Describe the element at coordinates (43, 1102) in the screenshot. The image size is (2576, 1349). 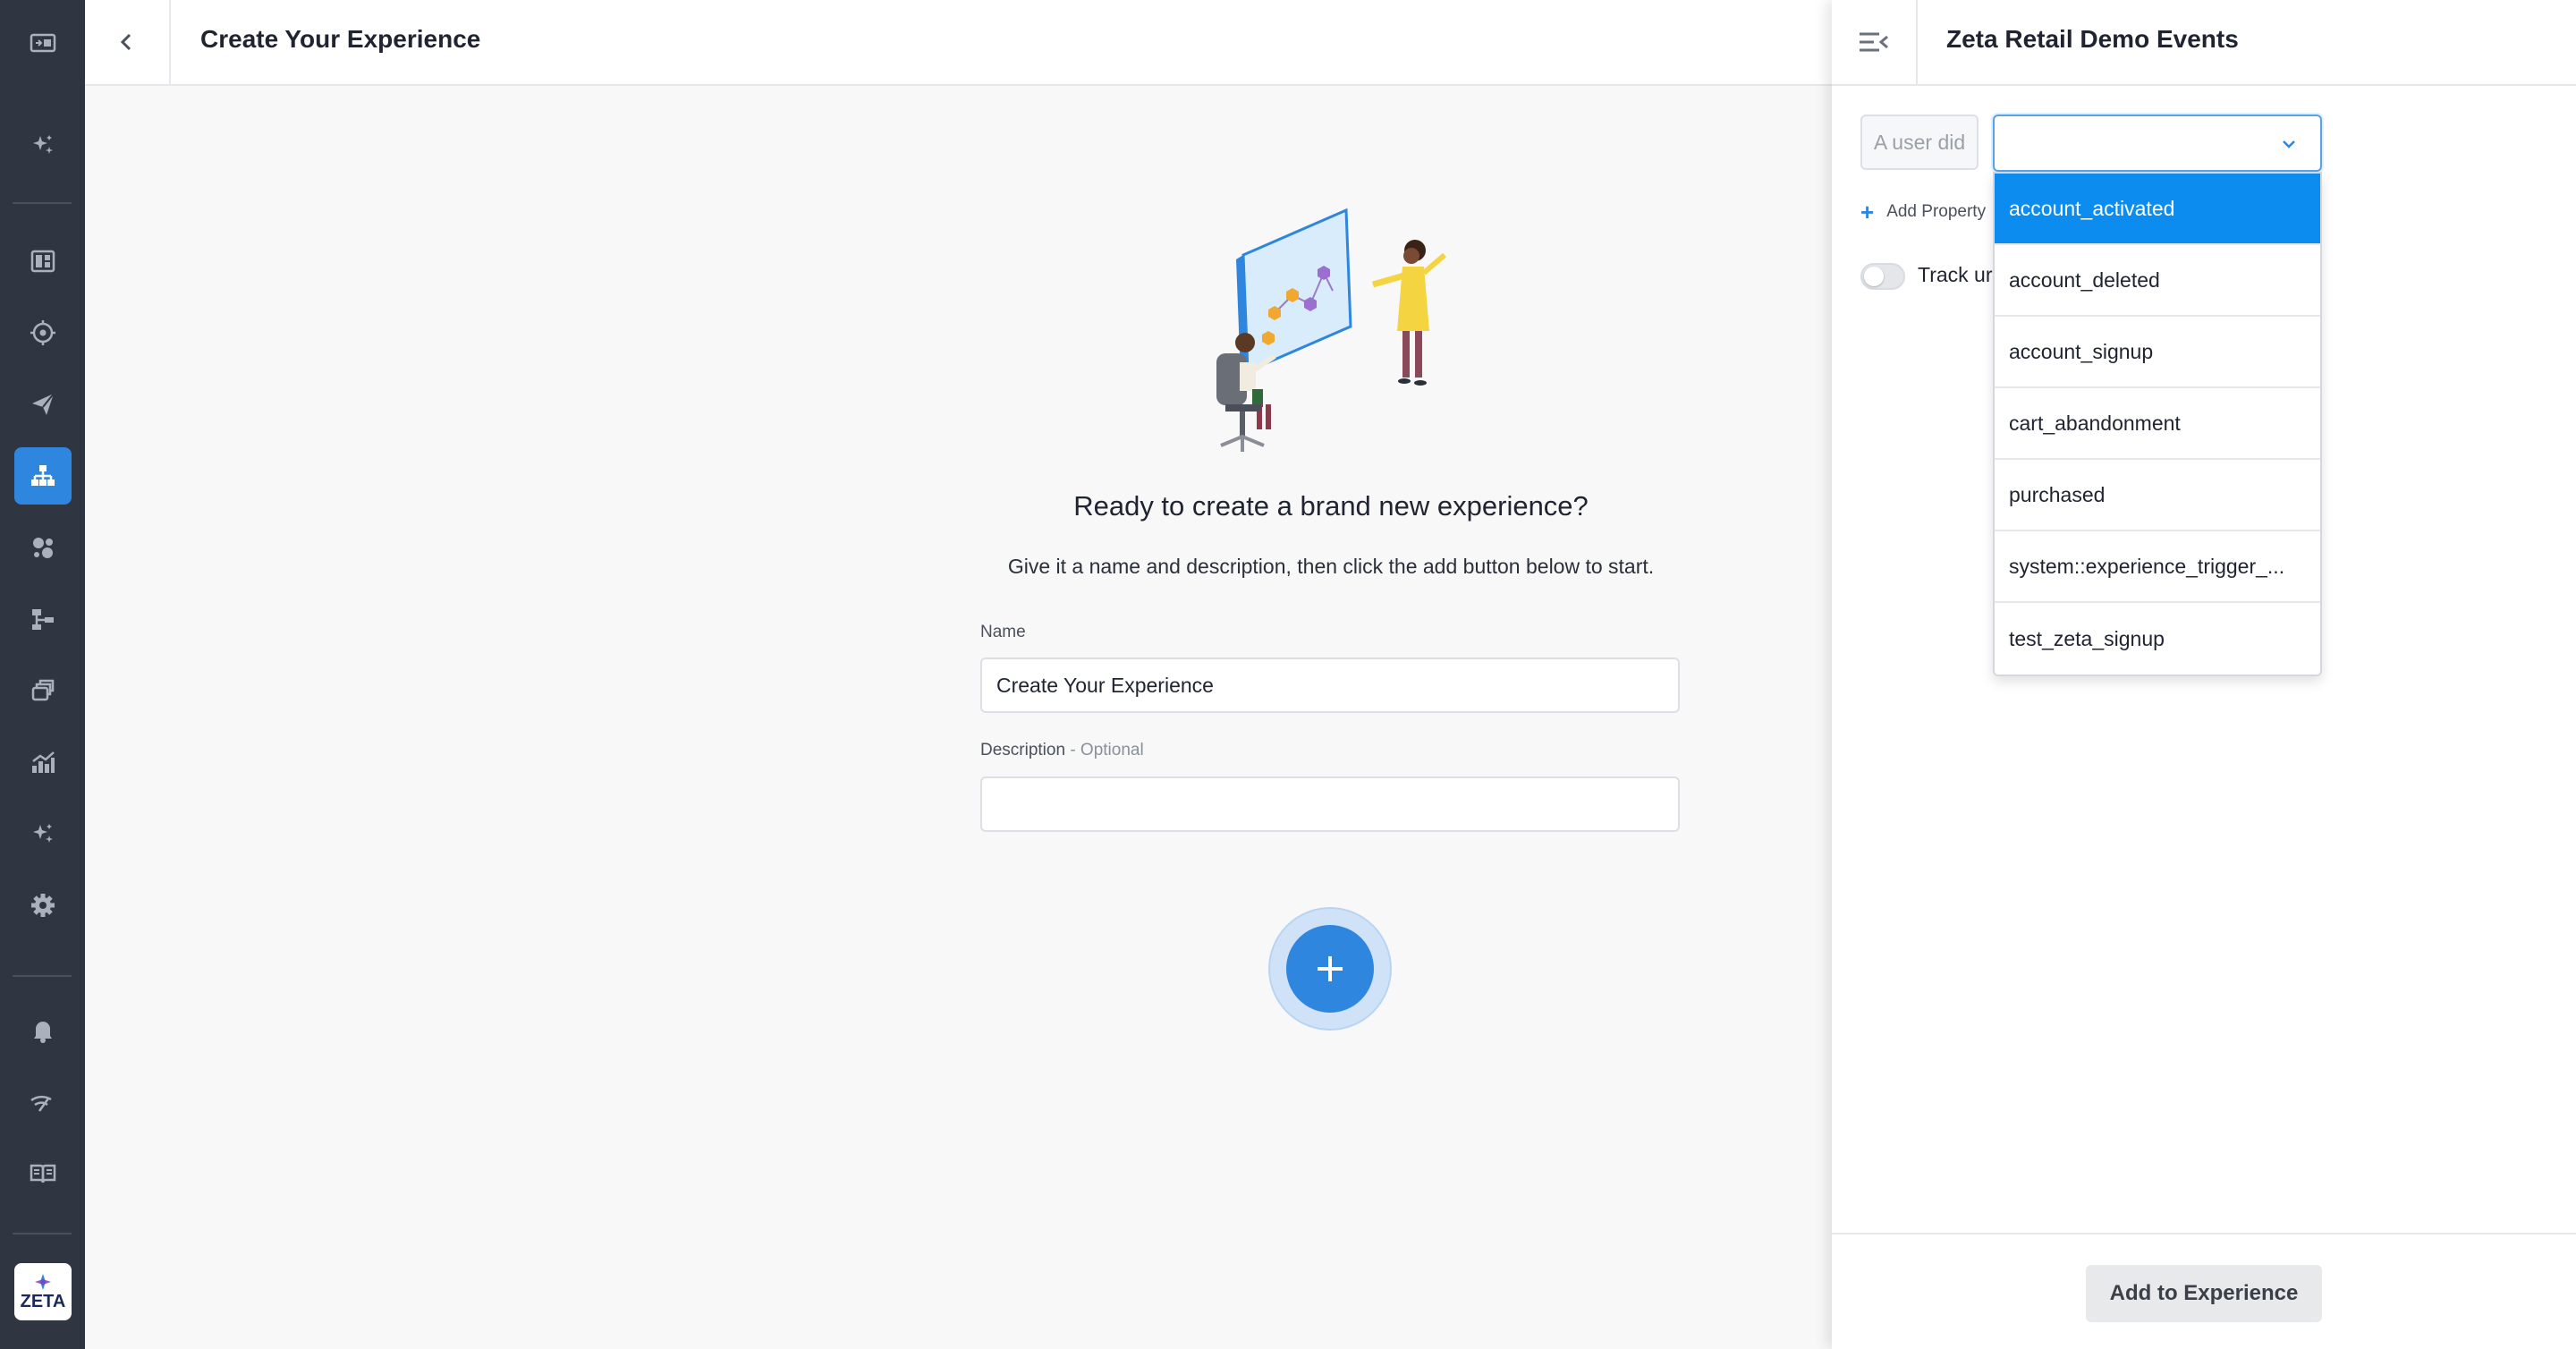
I see `signal-icon` at that location.